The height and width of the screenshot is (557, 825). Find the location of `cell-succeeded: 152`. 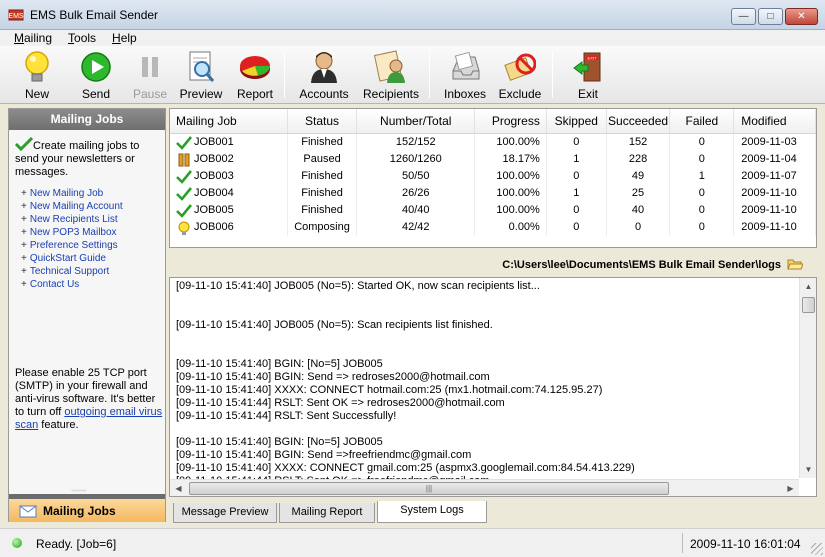

cell-succeeded: 152 is located at coordinates (639, 142).